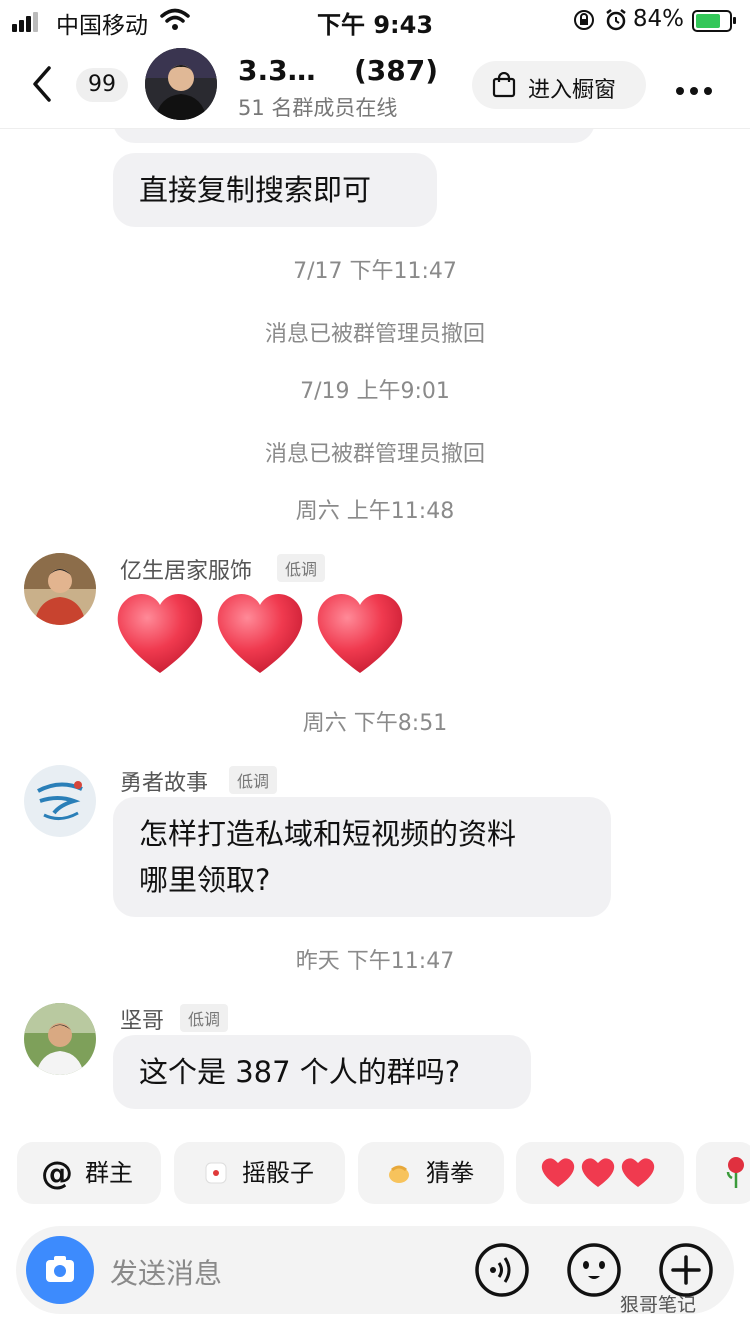 This screenshot has height=1334, width=750. Describe the element at coordinates (502, 1270) in the screenshot. I see `voice-message-icon` at that location.